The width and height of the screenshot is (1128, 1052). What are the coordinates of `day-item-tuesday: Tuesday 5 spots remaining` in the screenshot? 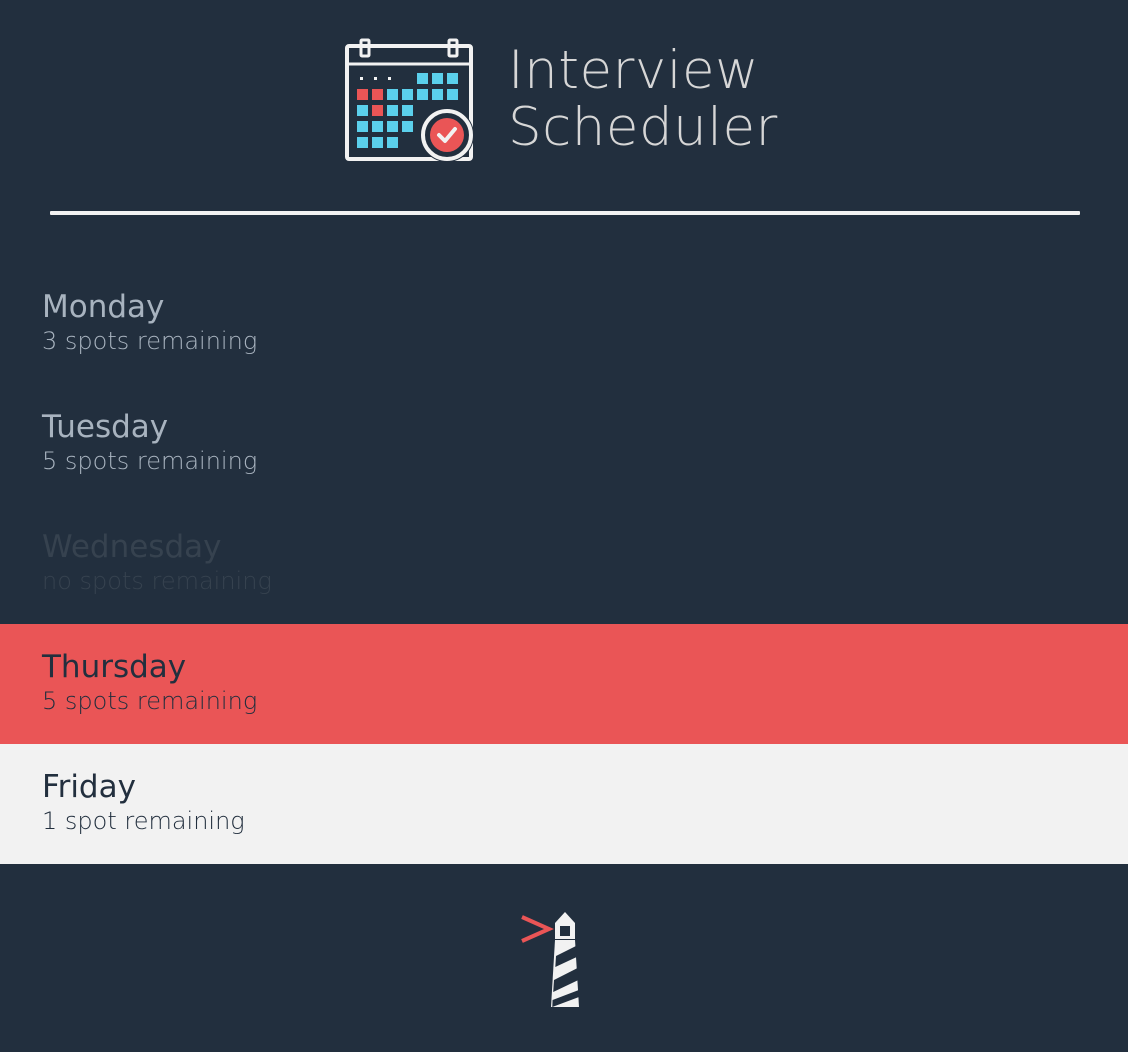 It's located at (564, 444).